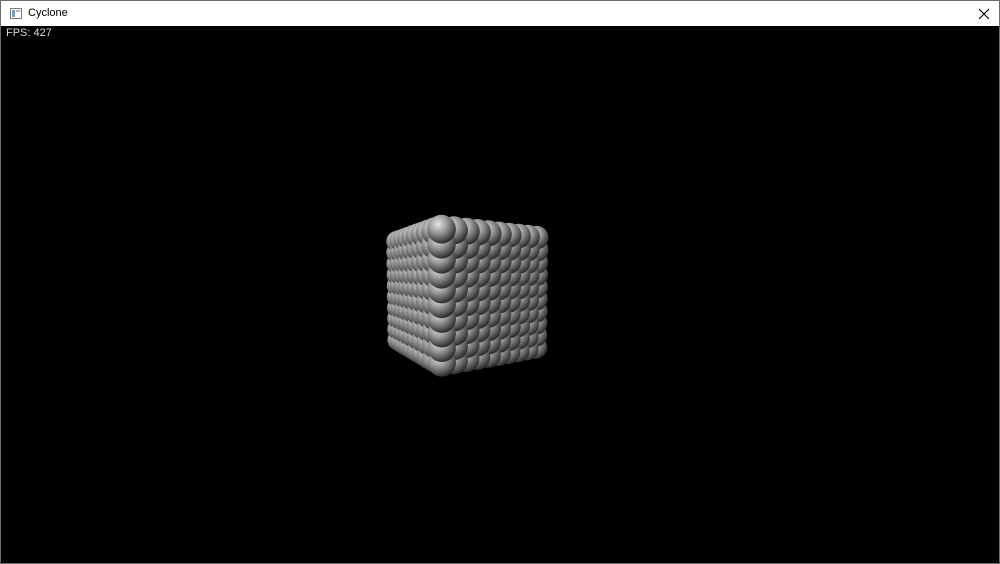  I want to click on fps-counter: FPS: 427, so click(29, 33).